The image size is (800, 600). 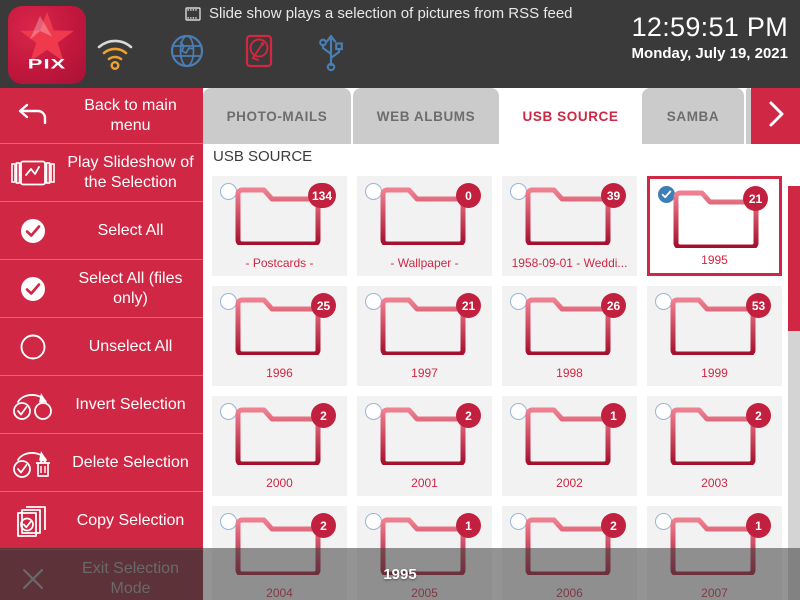 I want to click on sidebar-item-label: Select All (files only), so click(x=130, y=288).